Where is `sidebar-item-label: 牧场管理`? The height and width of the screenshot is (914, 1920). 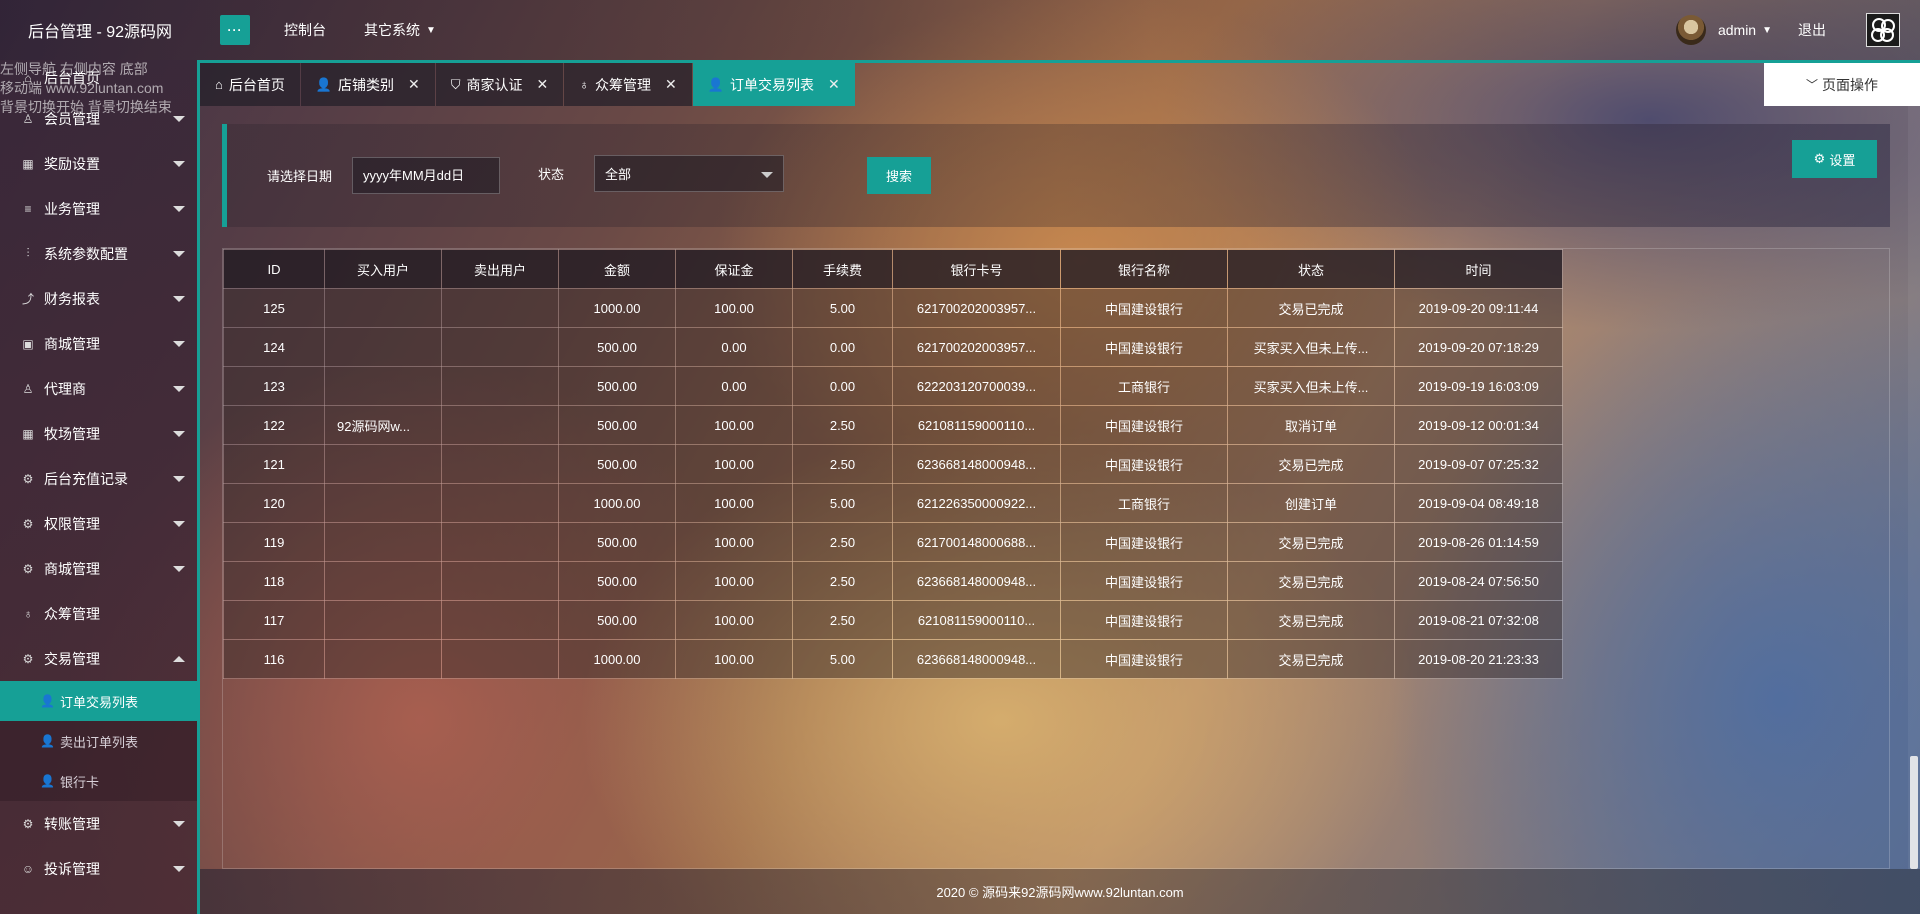
sidebar-item-label: 牧场管理 is located at coordinates (72, 433).